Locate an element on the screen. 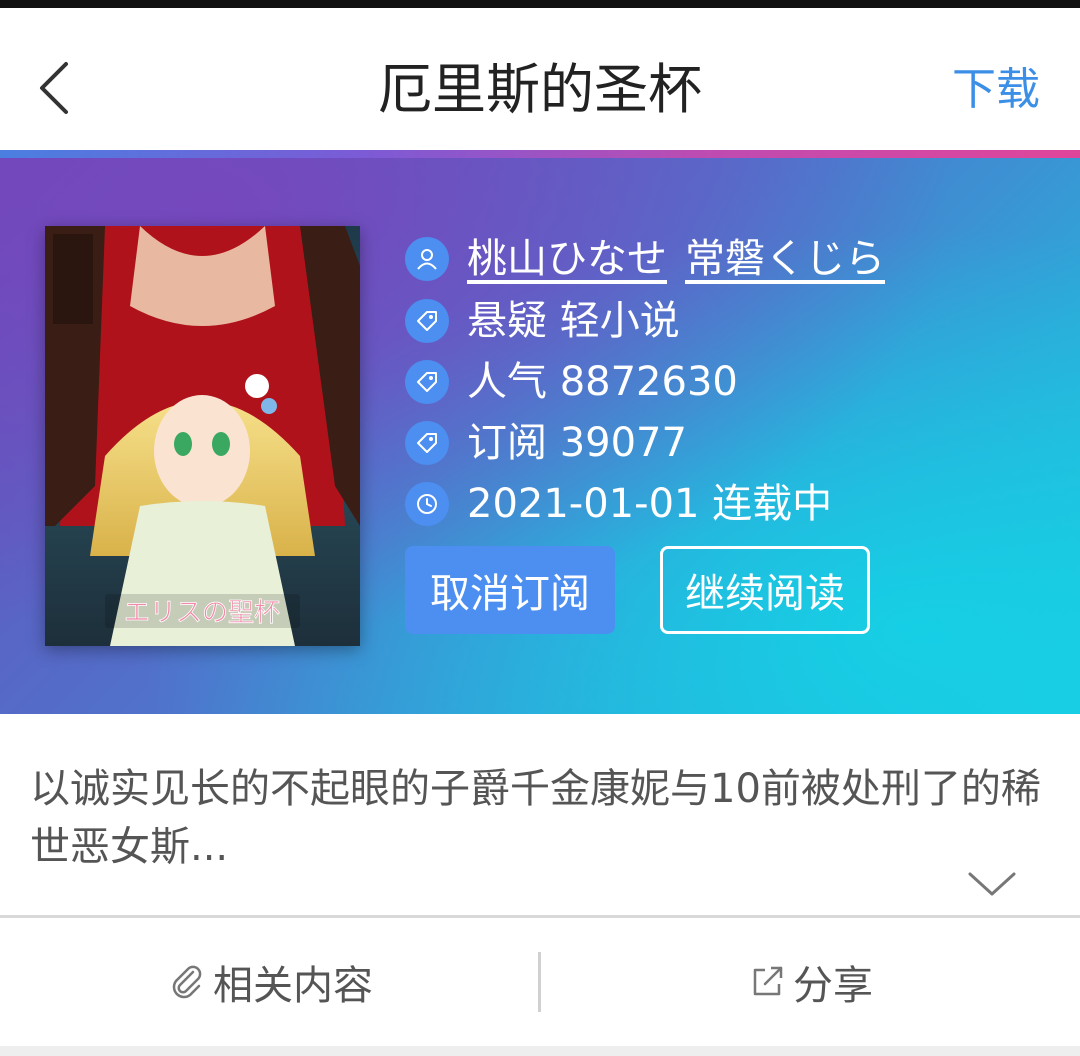 Image resolution: width=1080 pixels, height=1056 pixels. book-cover: エリスの聖杯 is located at coordinates (202, 436).